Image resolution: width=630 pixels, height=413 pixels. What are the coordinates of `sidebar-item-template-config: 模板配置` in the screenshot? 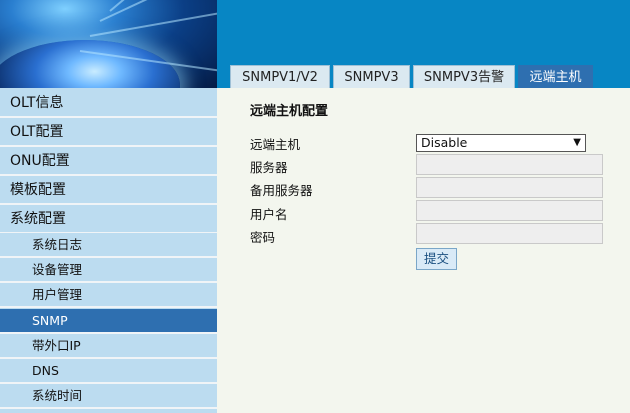 It's located at (108, 190).